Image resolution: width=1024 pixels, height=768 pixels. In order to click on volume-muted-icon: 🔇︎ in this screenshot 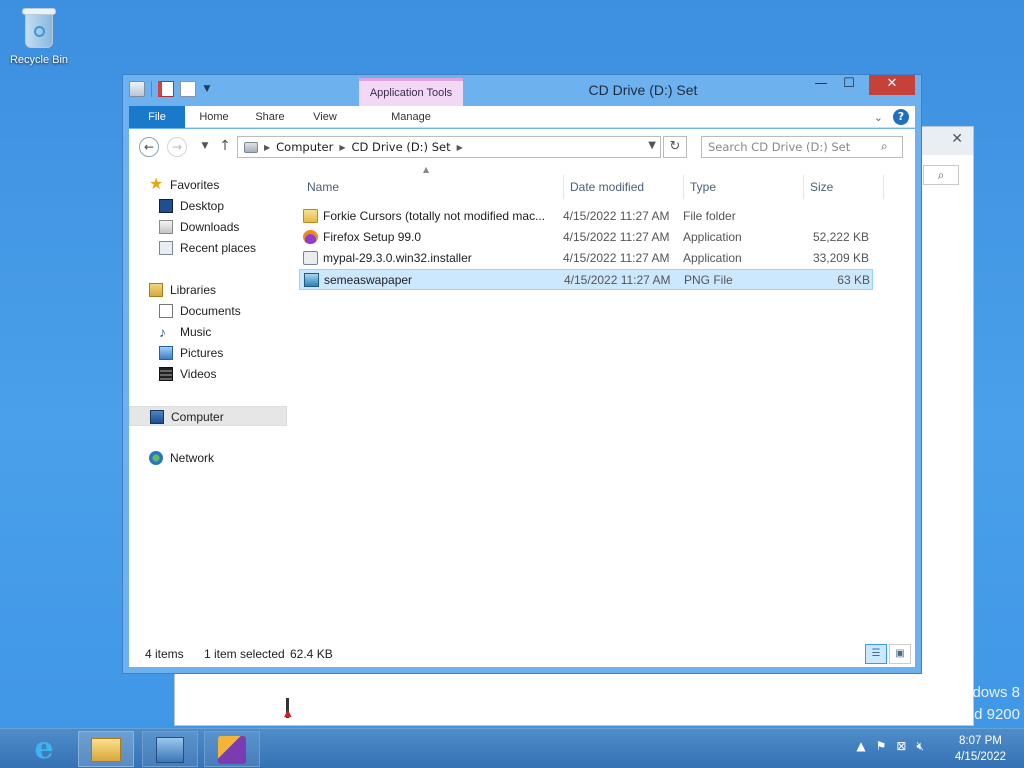, I will do `click(920, 746)`.